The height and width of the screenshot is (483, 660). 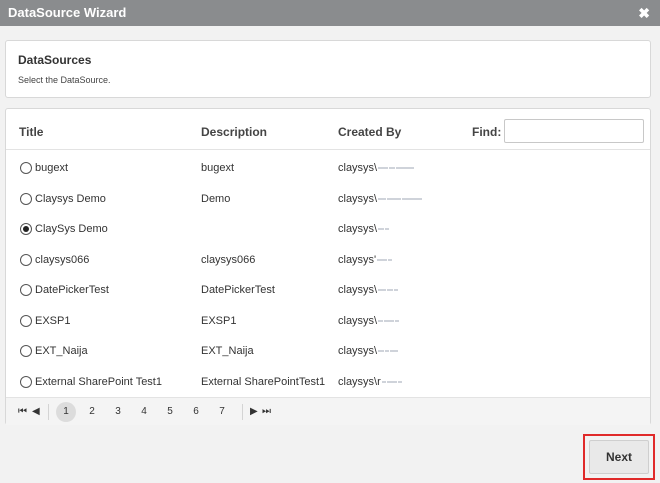 What do you see at coordinates (227, 351) in the screenshot?
I see `row-description: EXT_Naija` at bounding box center [227, 351].